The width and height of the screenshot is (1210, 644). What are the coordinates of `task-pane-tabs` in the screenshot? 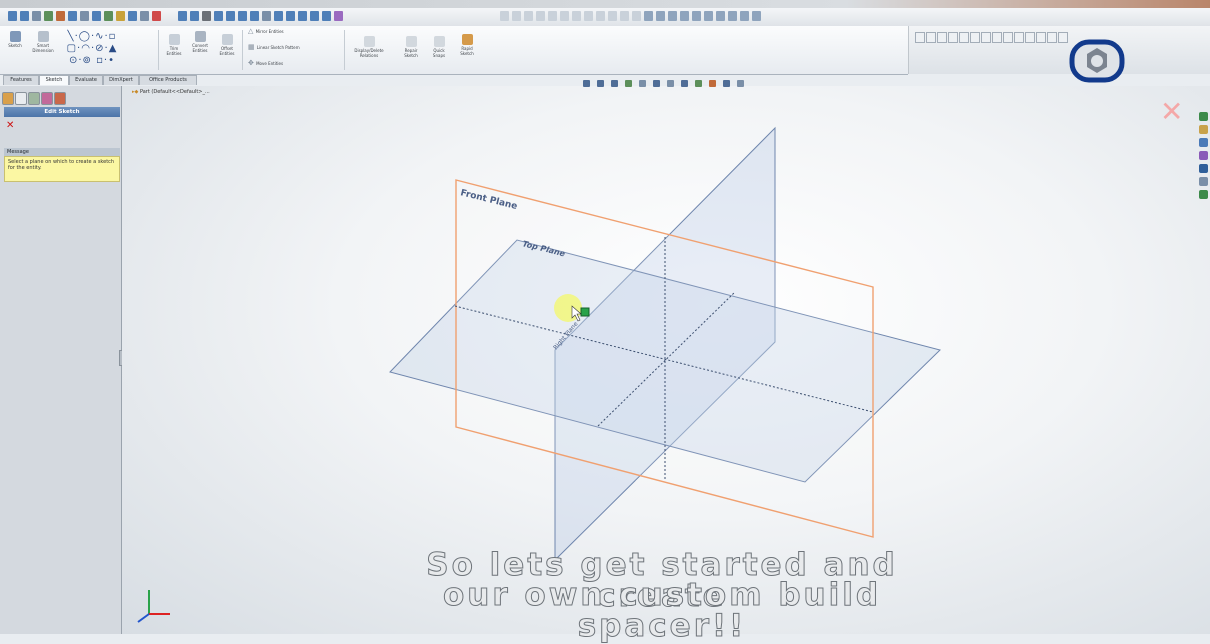 It's located at (1204, 166).